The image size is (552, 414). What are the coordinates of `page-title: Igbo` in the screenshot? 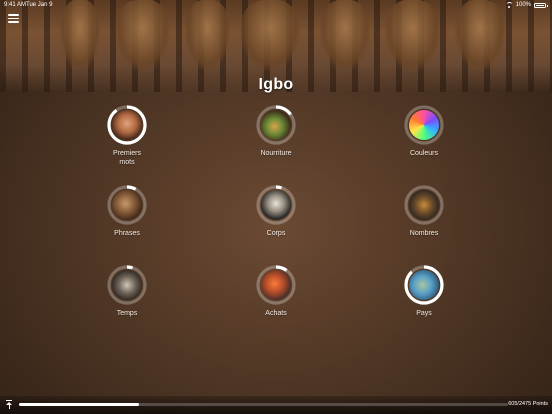 It's located at (276, 84).